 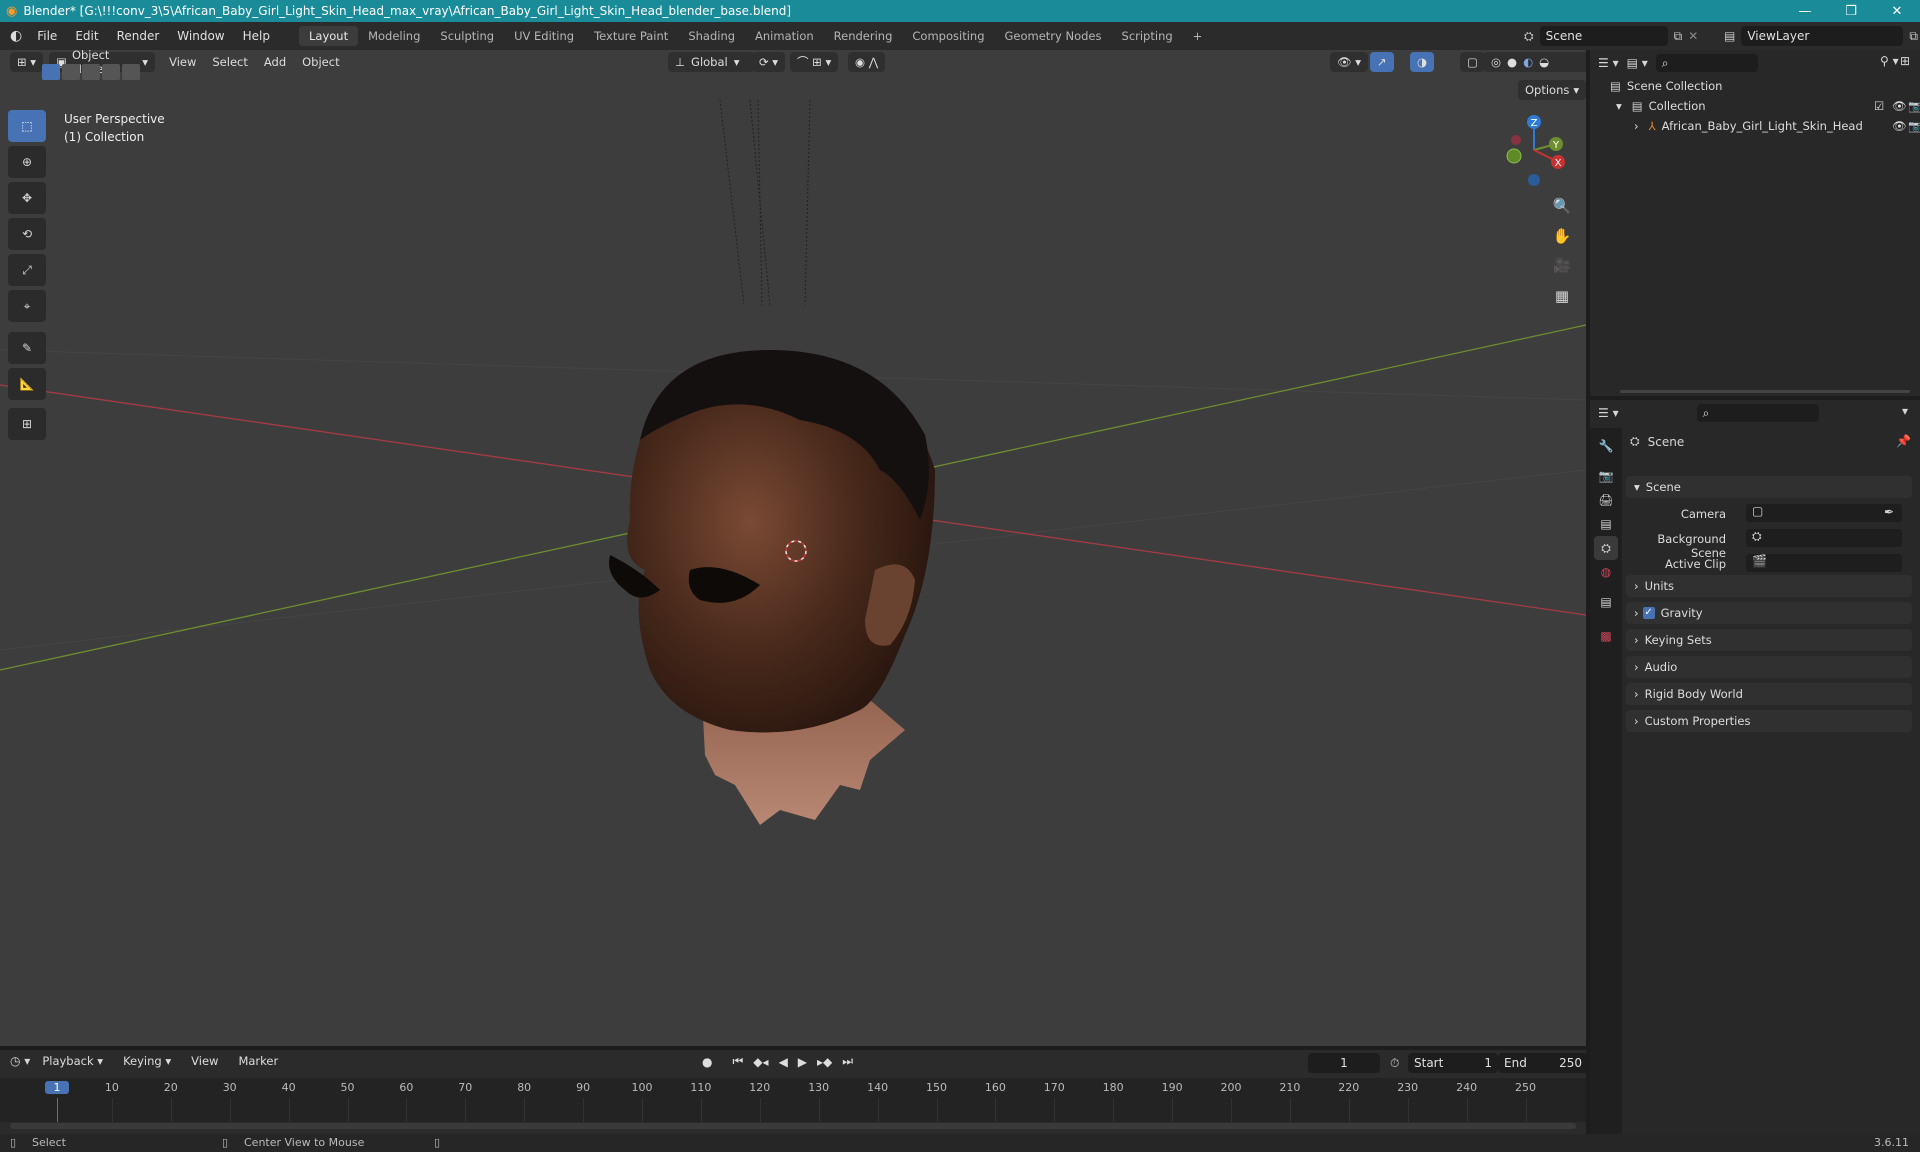 I want to click on shading-selector: ◎ ● ◐ ◒, so click(x=1535, y=62).